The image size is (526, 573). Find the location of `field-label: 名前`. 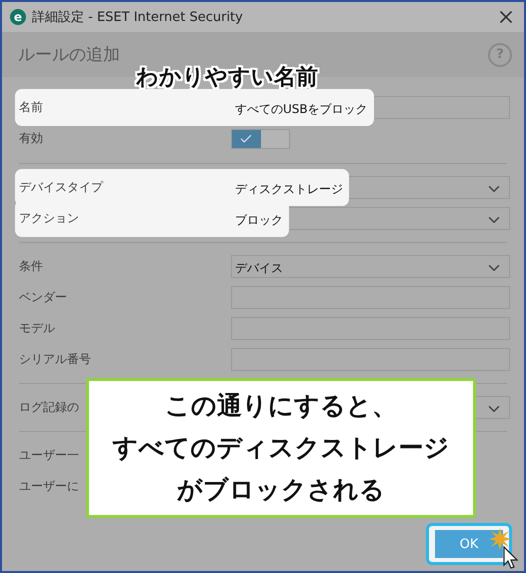

field-label: 名前 is located at coordinates (31, 107).